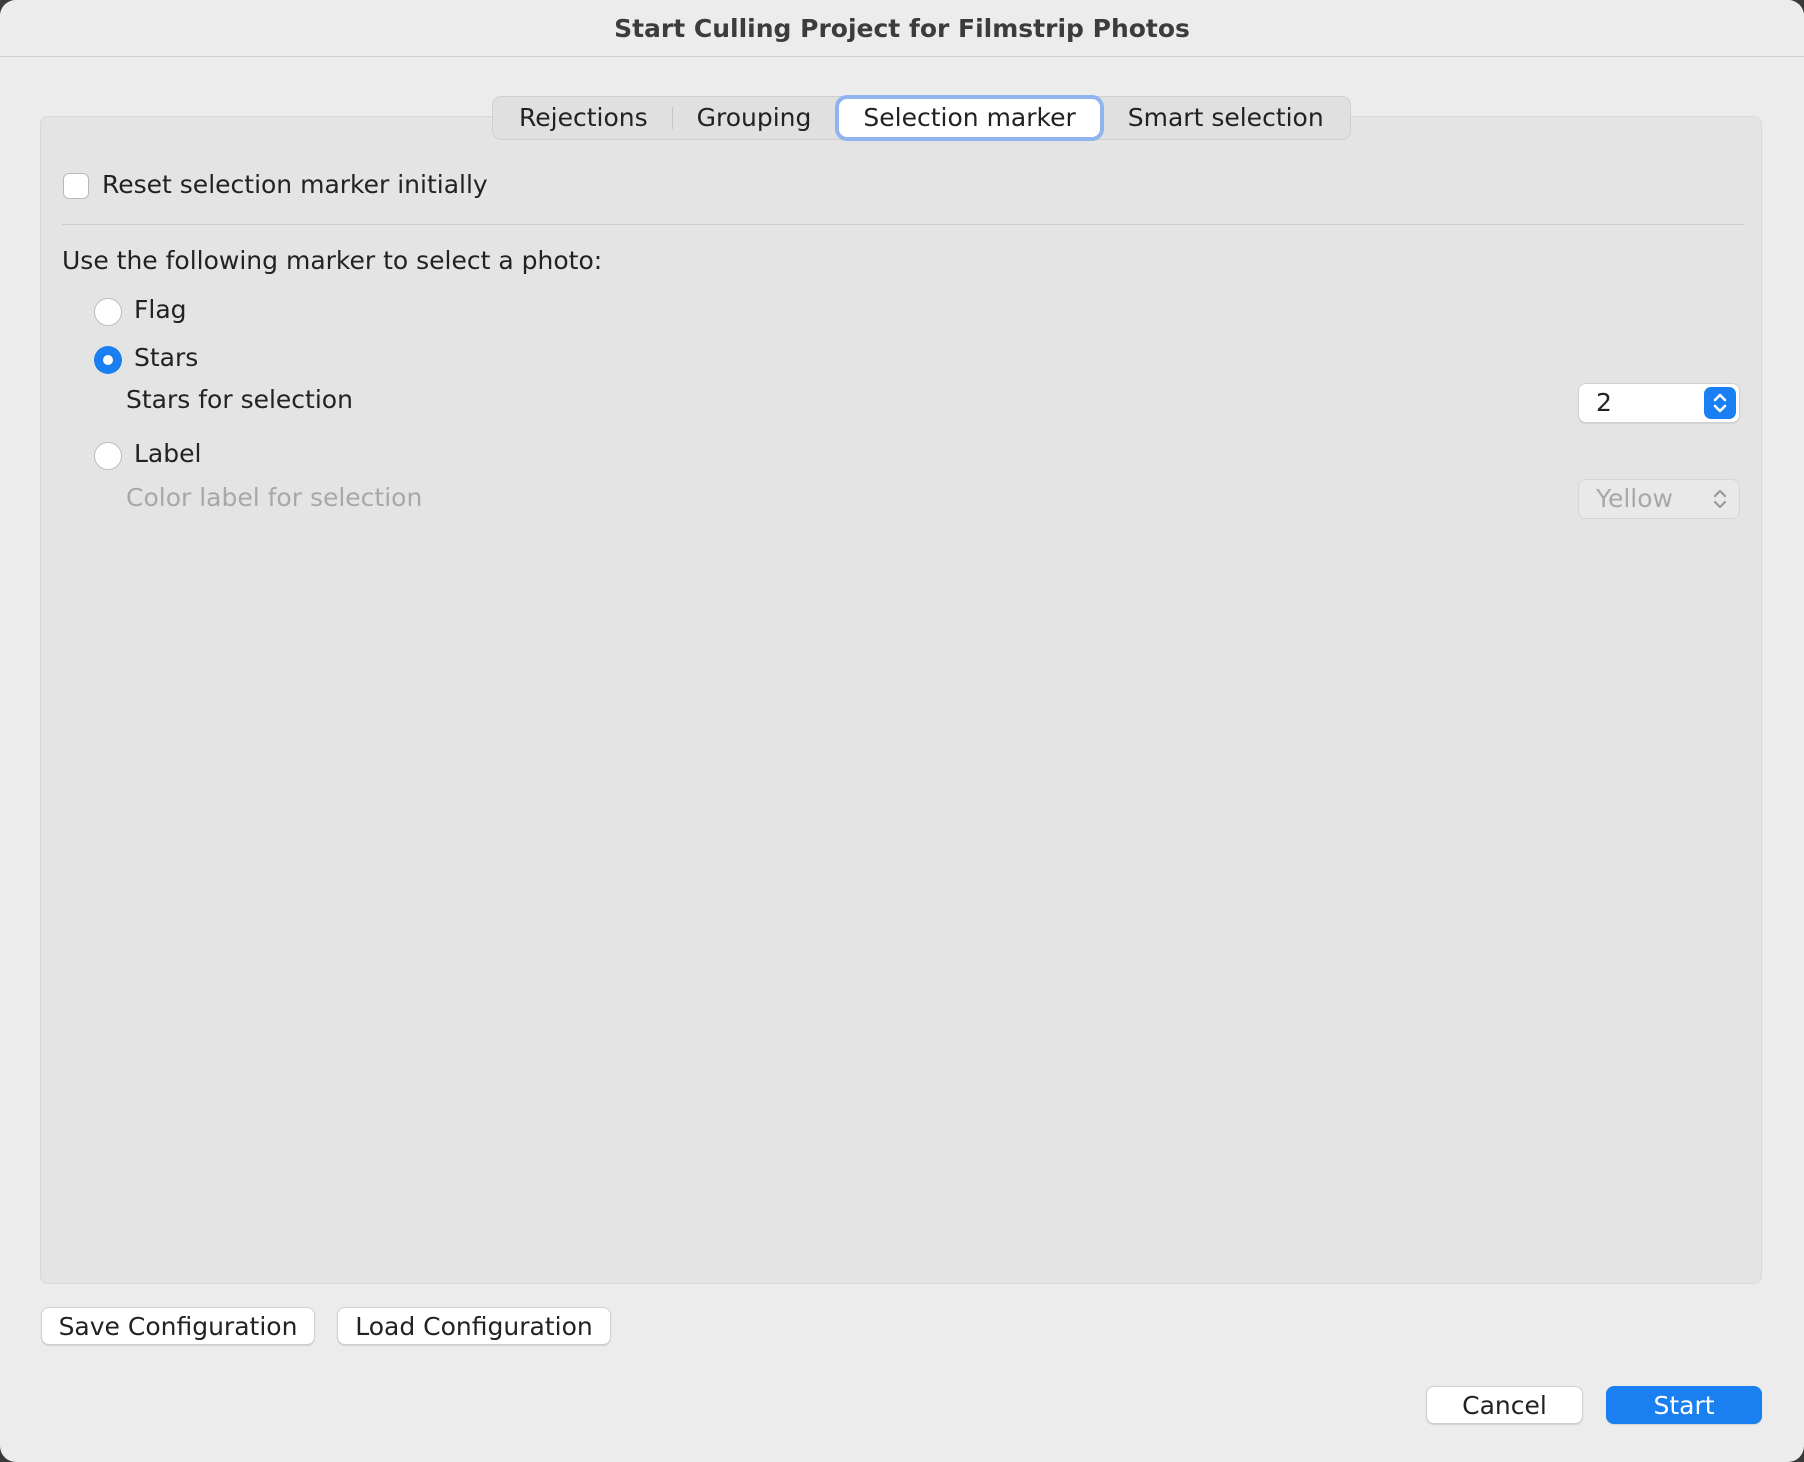 Image resolution: width=1804 pixels, height=1462 pixels. I want to click on color-label-select: Yellow, so click(1659, 499).